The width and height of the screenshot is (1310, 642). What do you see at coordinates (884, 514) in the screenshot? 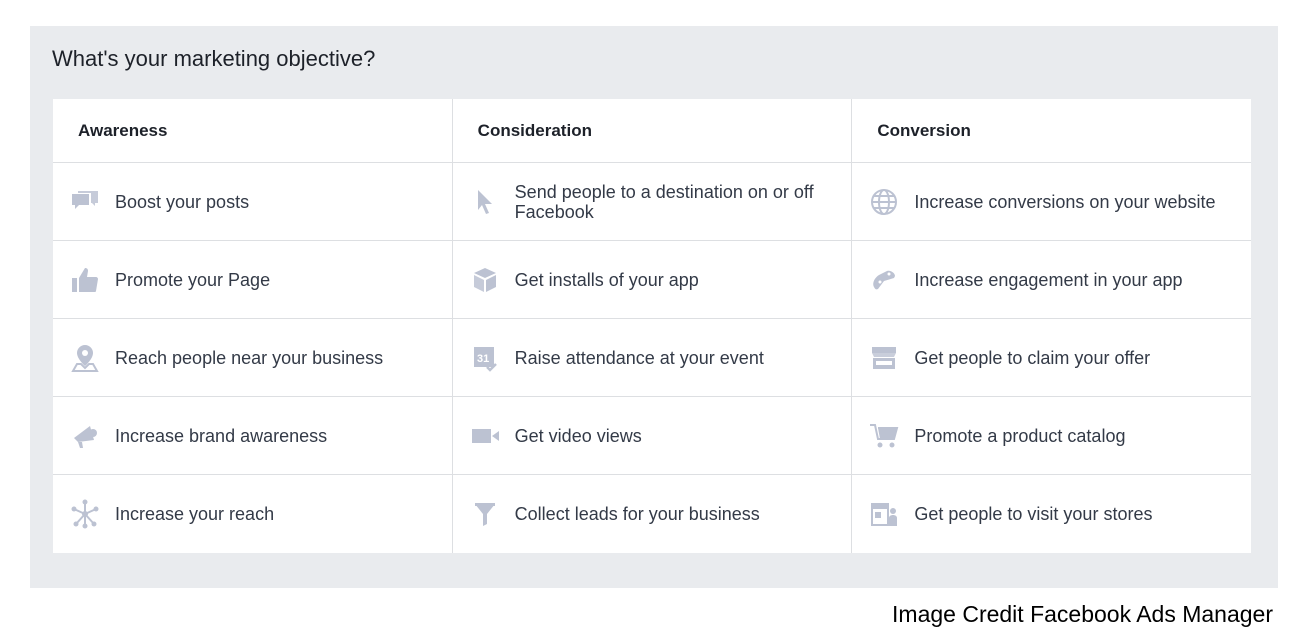
I see `store-visit-icon` at bounding box center [884, 514].